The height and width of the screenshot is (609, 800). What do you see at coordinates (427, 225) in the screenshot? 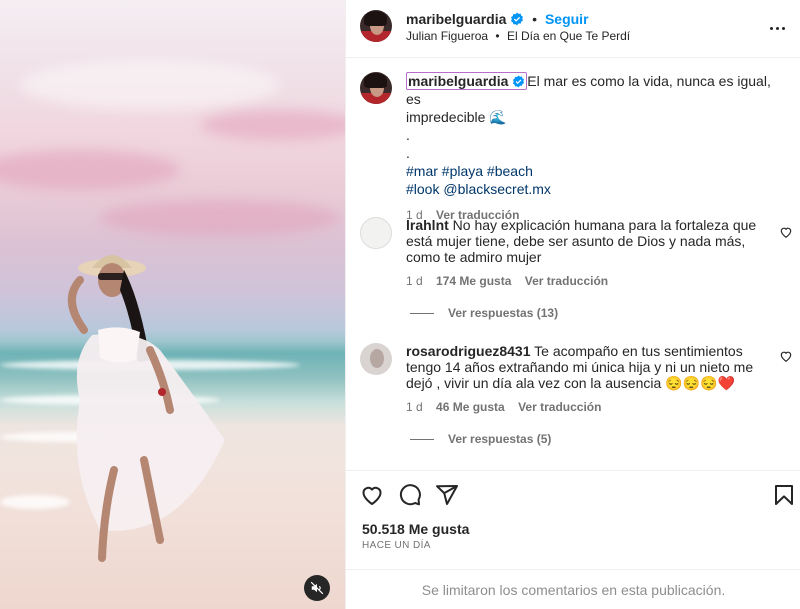
I see `comment-username: lrahlnt` at bounding box center [427, 225].